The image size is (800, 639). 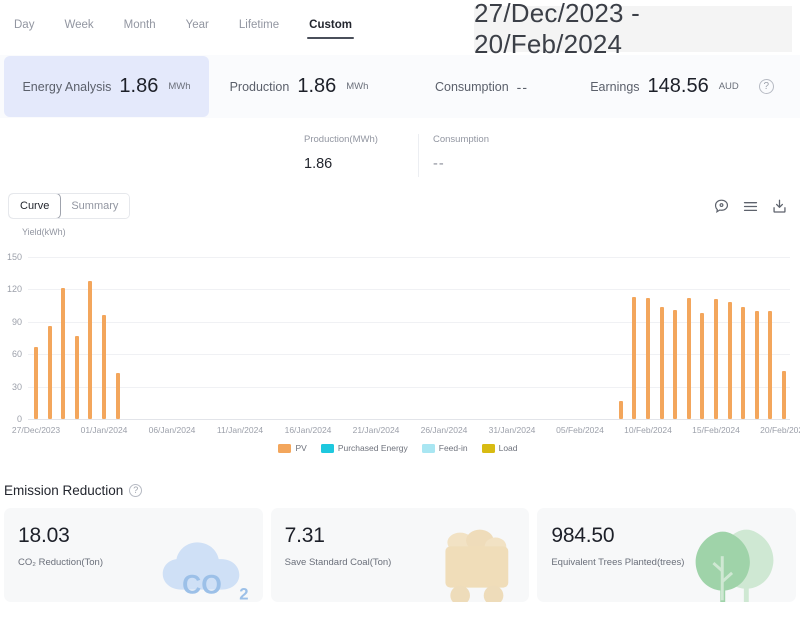 I want to click on chart-x-tick: 20/Feb/202.., so click(x=780, y=430).